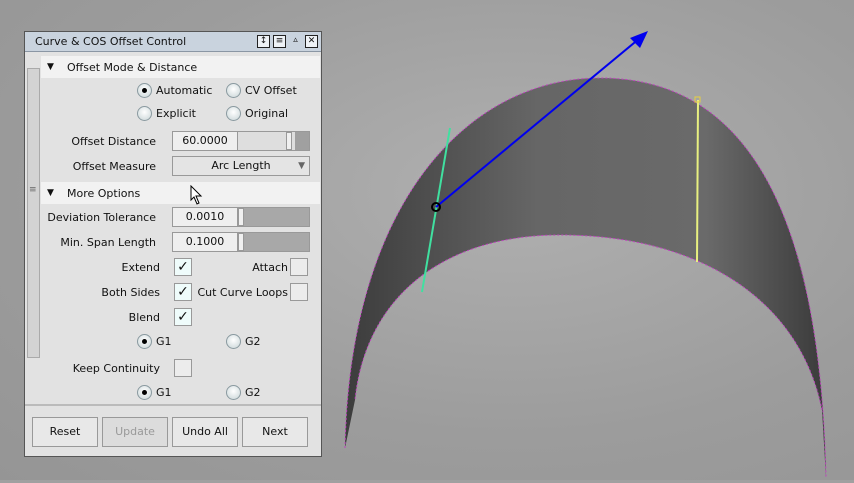 The height and width of the screenshot is (483, 854). Describe the element at coordinates (273, 242) in the screenshot. I see `min-span-length-slider` at that location.